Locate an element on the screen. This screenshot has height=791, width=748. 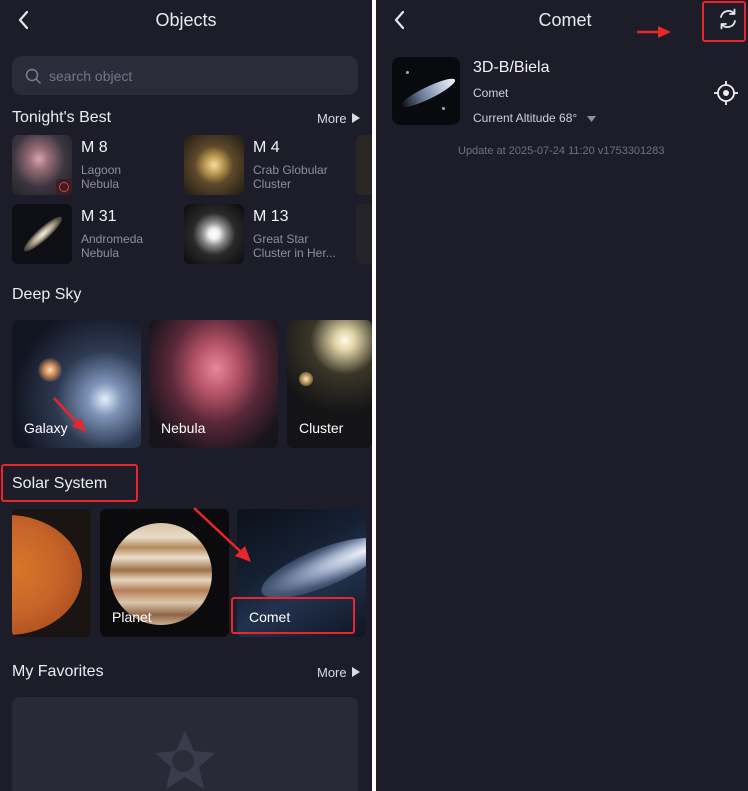
tonights-best-more-button: More is located at coordinates (339, 118).